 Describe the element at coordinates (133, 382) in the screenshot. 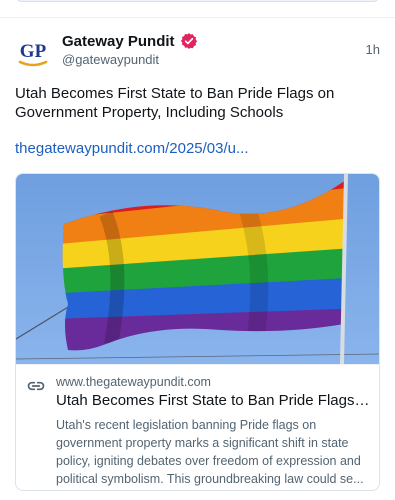

I see `link-preview-domain: www.thegatewaypundit.com` at that location.